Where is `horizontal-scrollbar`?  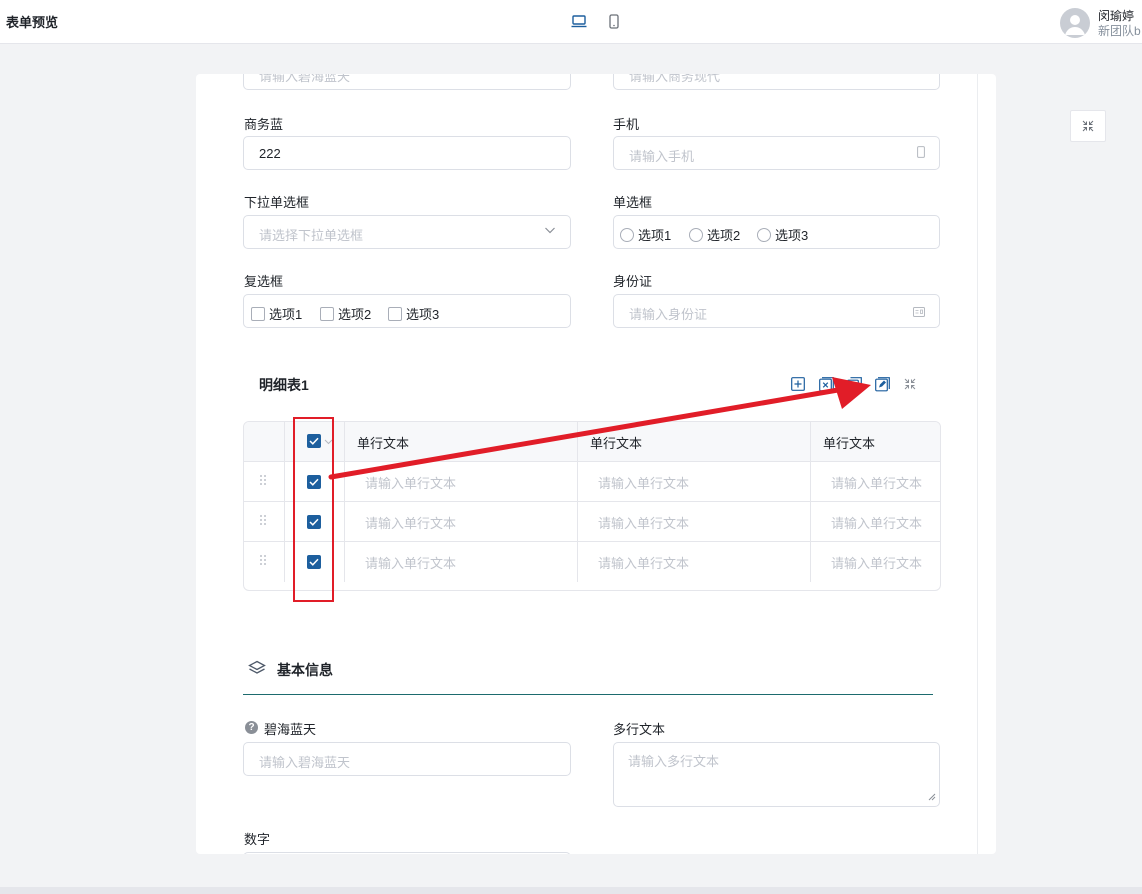 horizontal-scrollbar is located at coordinates (571, 890).